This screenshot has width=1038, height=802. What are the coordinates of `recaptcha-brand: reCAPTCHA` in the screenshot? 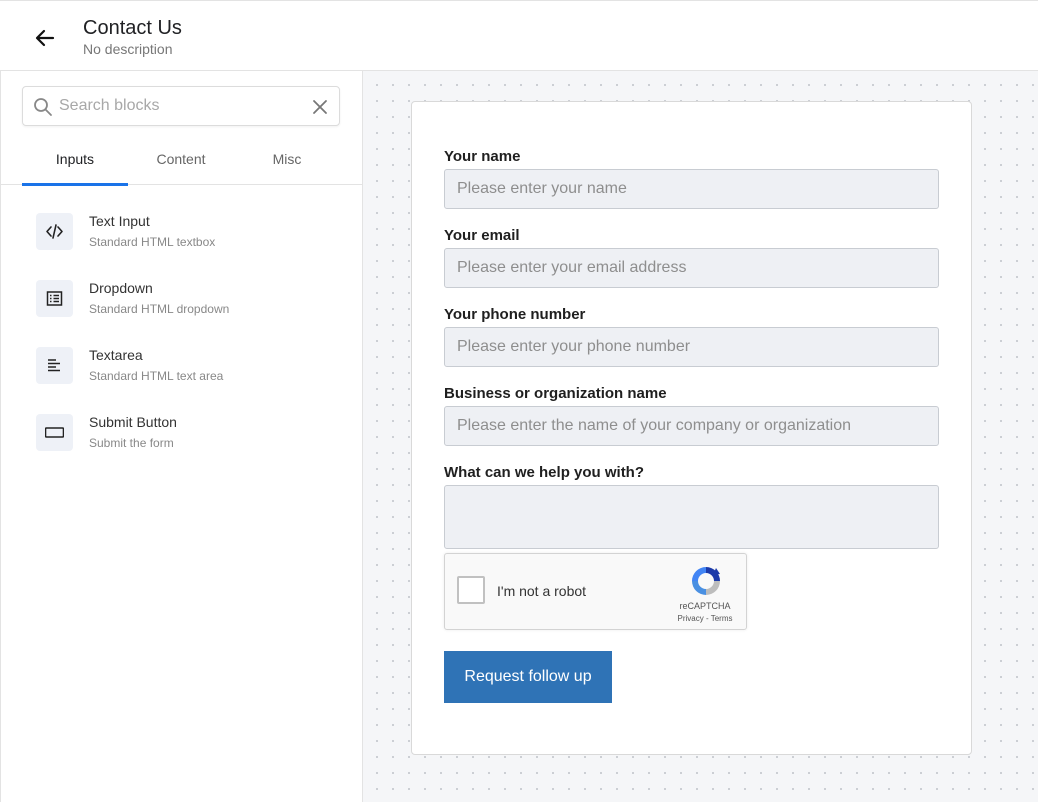 It's located at (705, 606).